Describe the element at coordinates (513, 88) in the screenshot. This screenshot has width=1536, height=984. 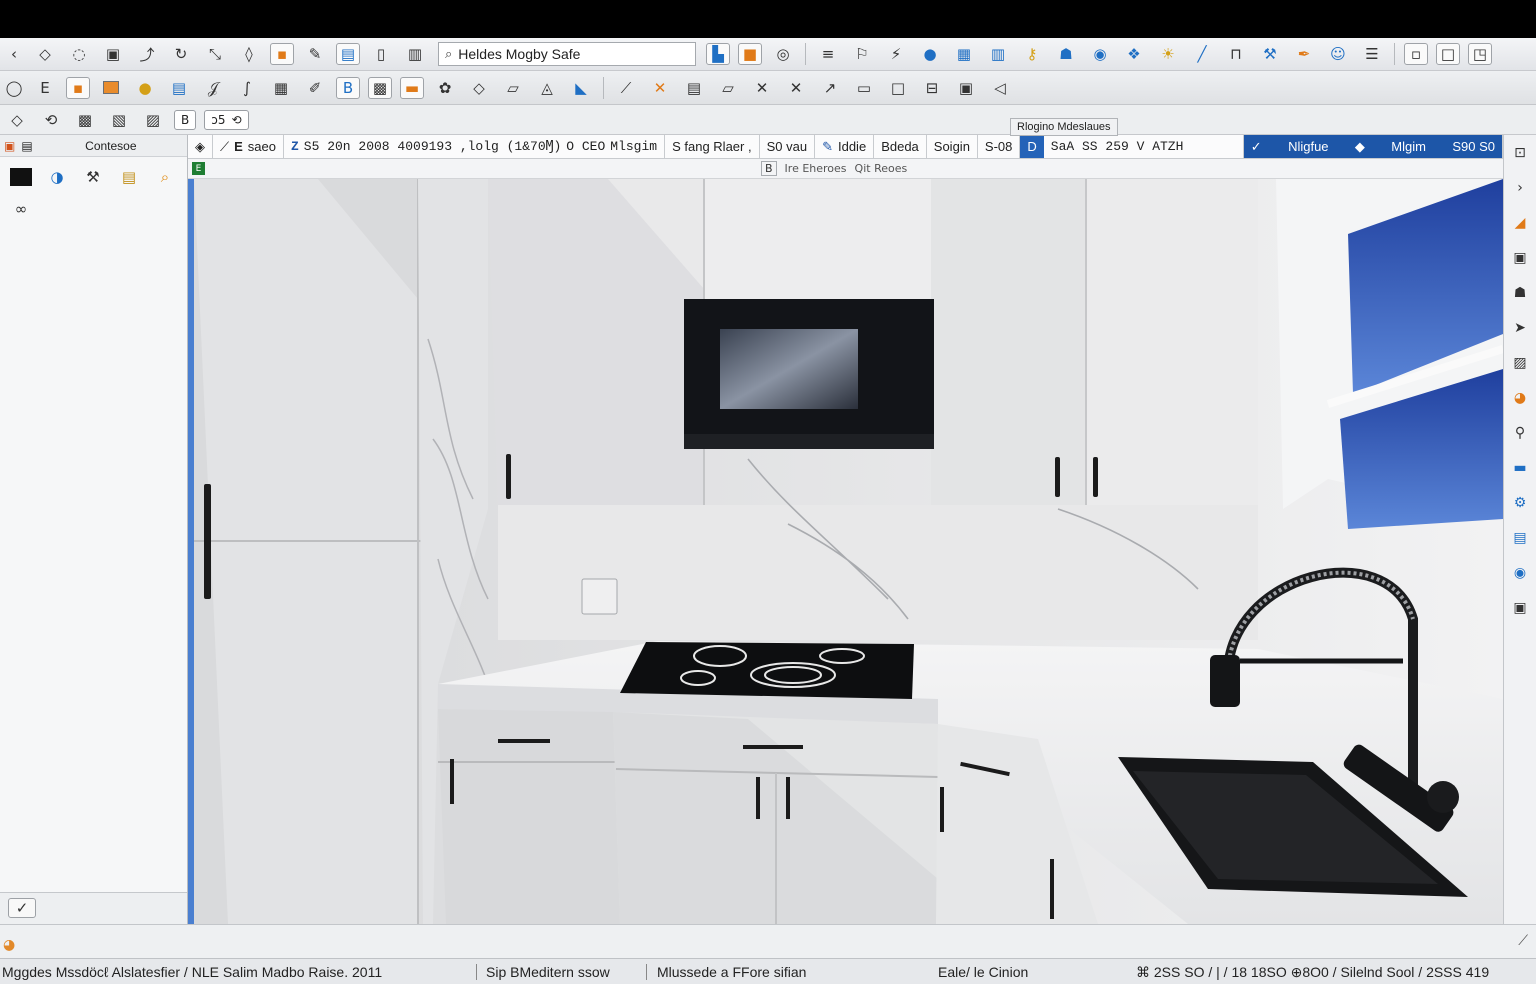
I see `ruler-icon: ▱` at that location.